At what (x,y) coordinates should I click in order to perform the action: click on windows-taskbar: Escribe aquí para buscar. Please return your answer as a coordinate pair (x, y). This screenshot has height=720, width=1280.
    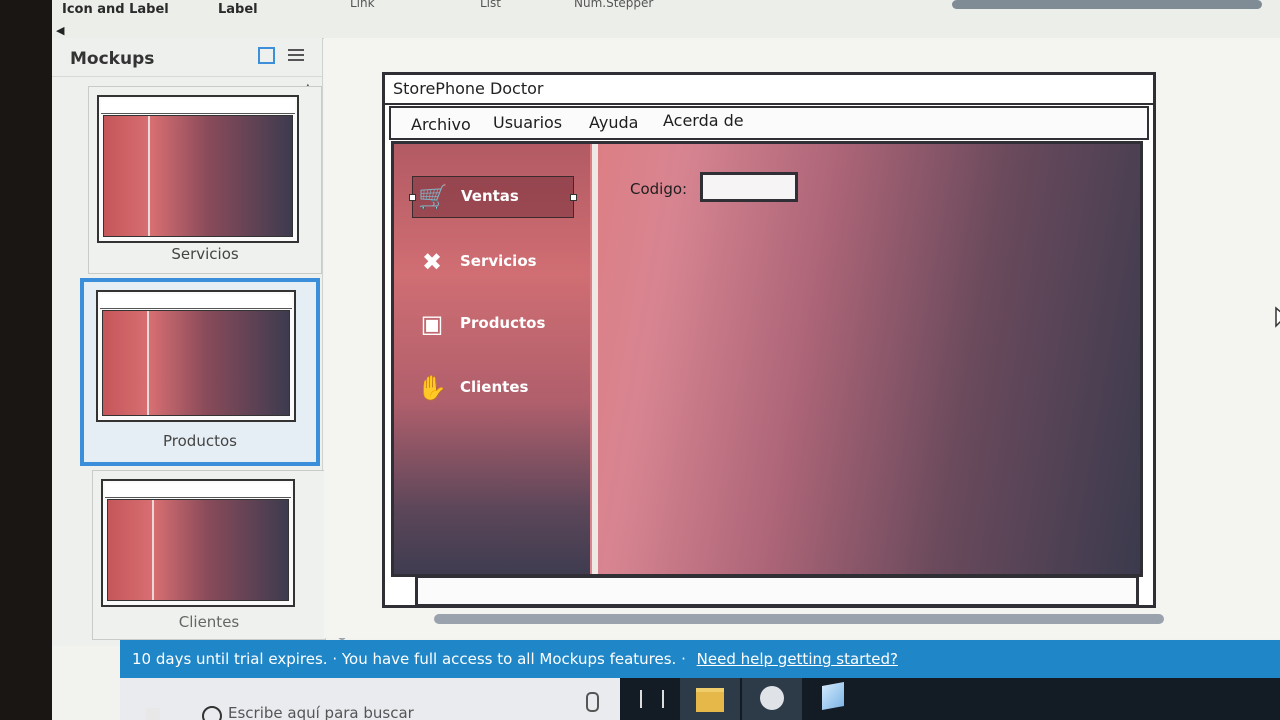
    Looking at the image, I should click on (700, 699).